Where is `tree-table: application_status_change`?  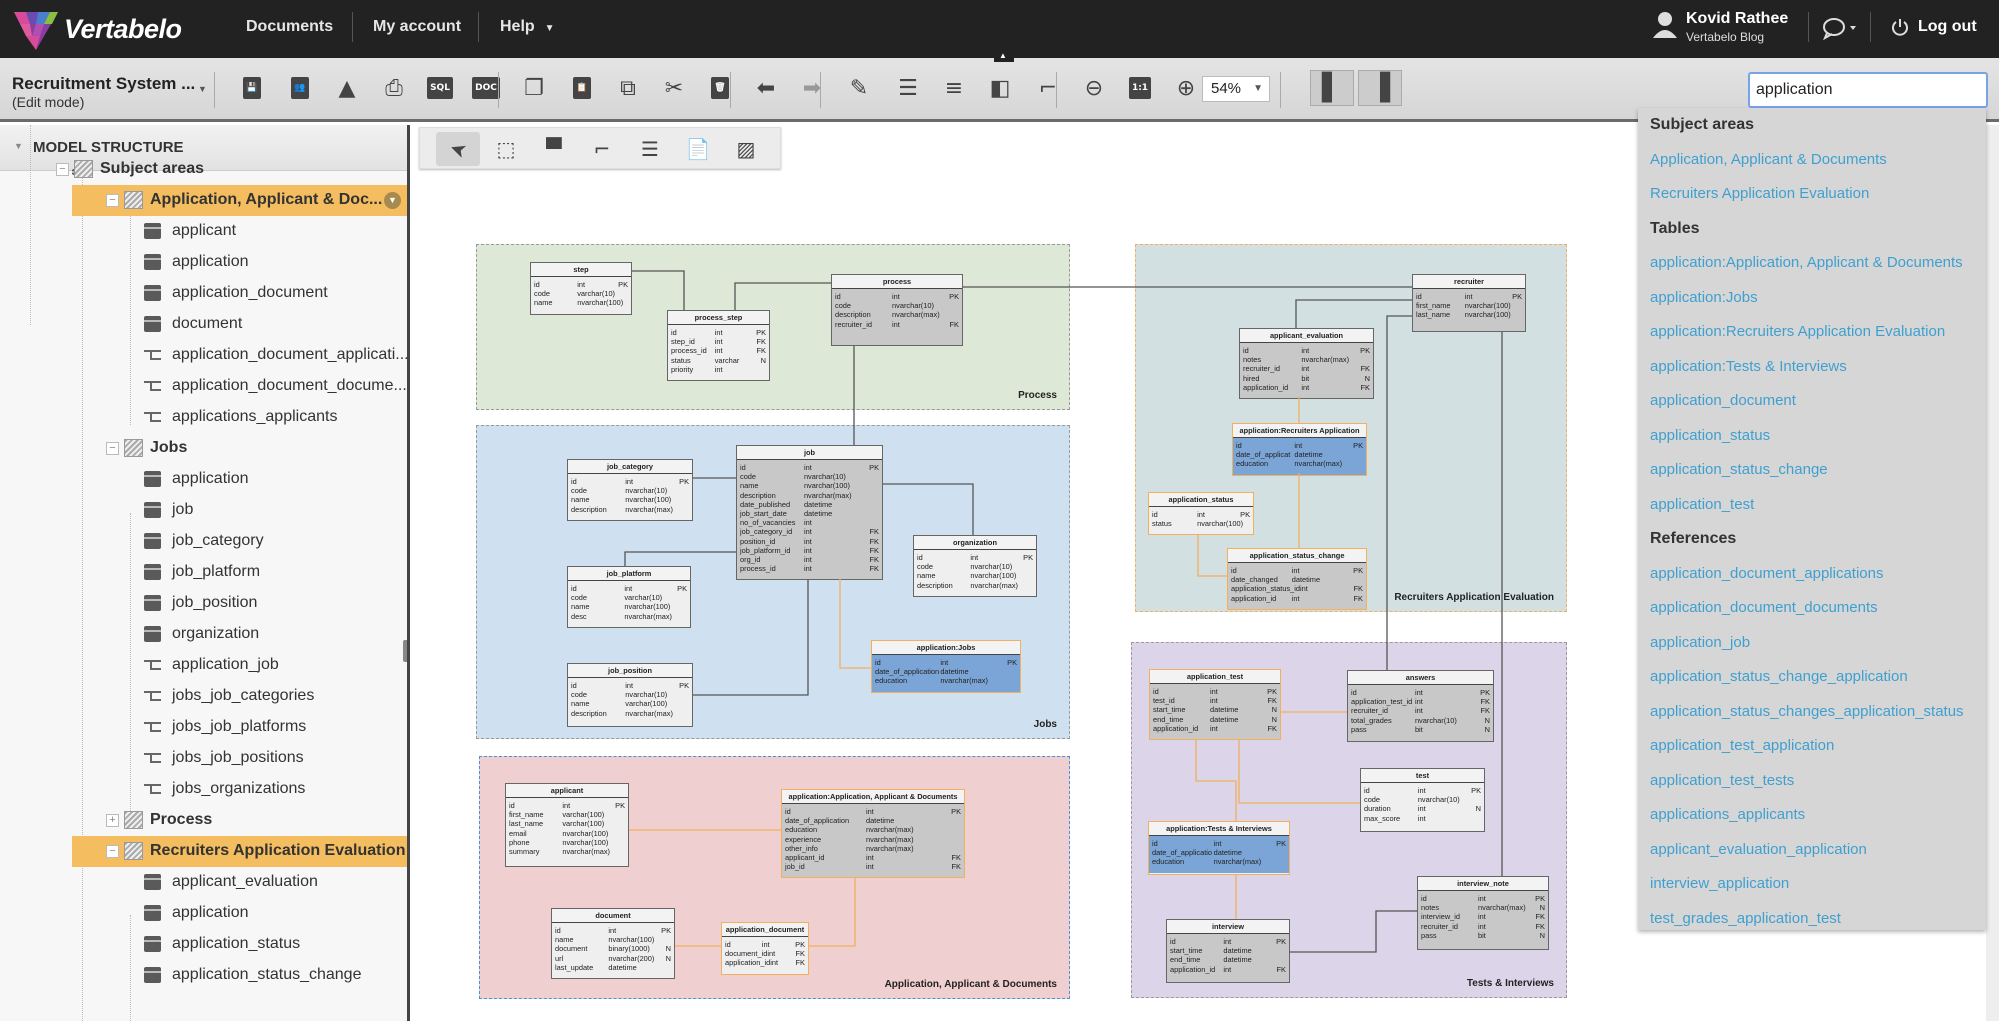 tree-table: application_status_change is located at coordinates (203, 975).